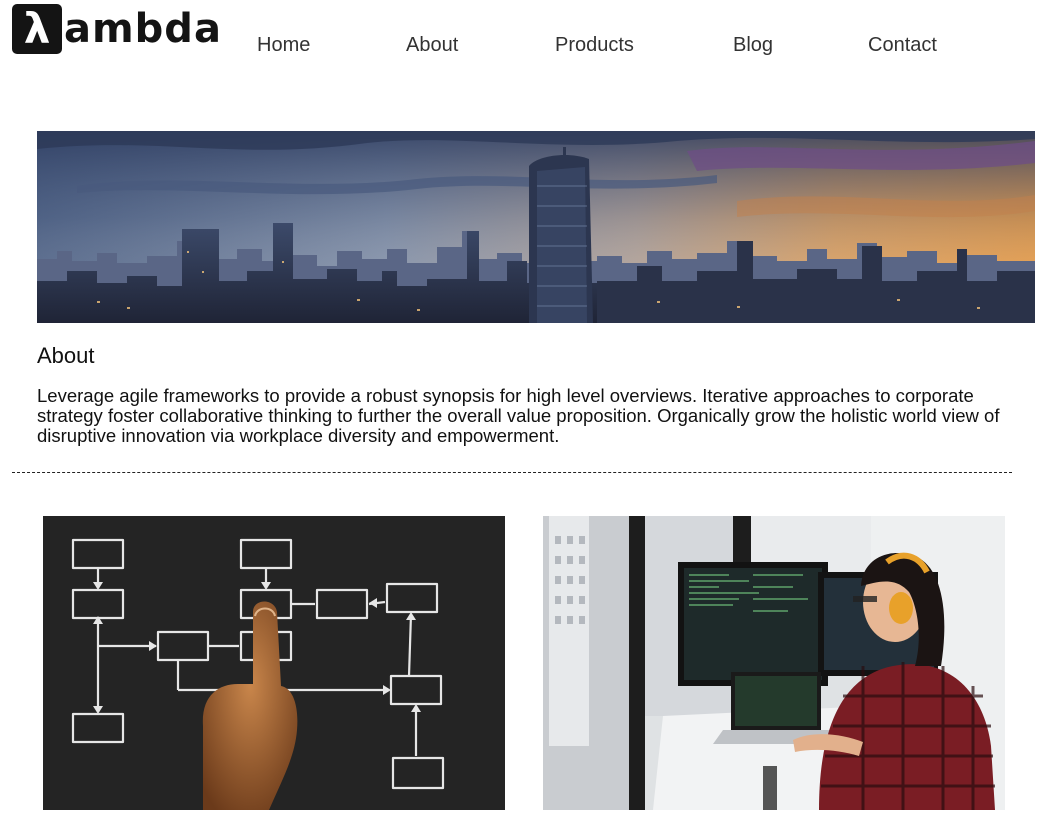  Describe the element at coordinates (512, 472) in the screenshot. I see `section-divider` at that location.